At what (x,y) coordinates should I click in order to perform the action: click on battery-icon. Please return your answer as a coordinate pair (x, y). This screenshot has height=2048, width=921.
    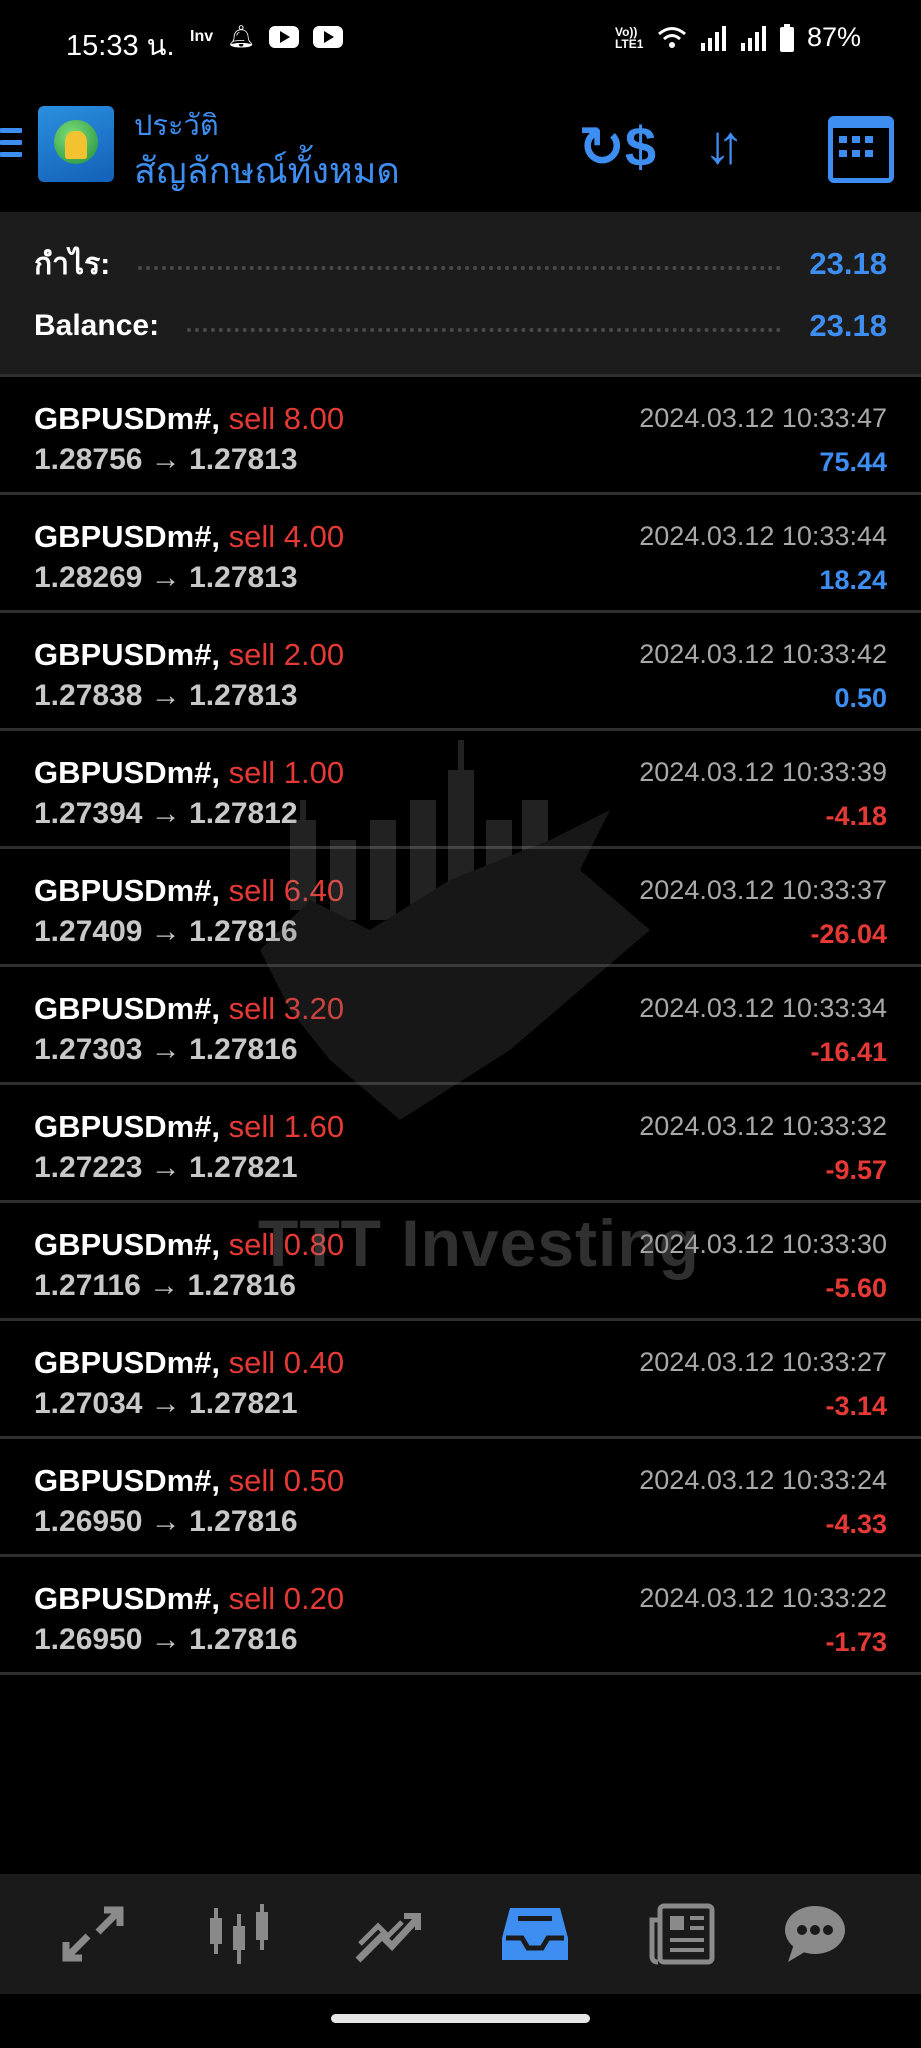
    Looking at the image, I should click on (786, 37).